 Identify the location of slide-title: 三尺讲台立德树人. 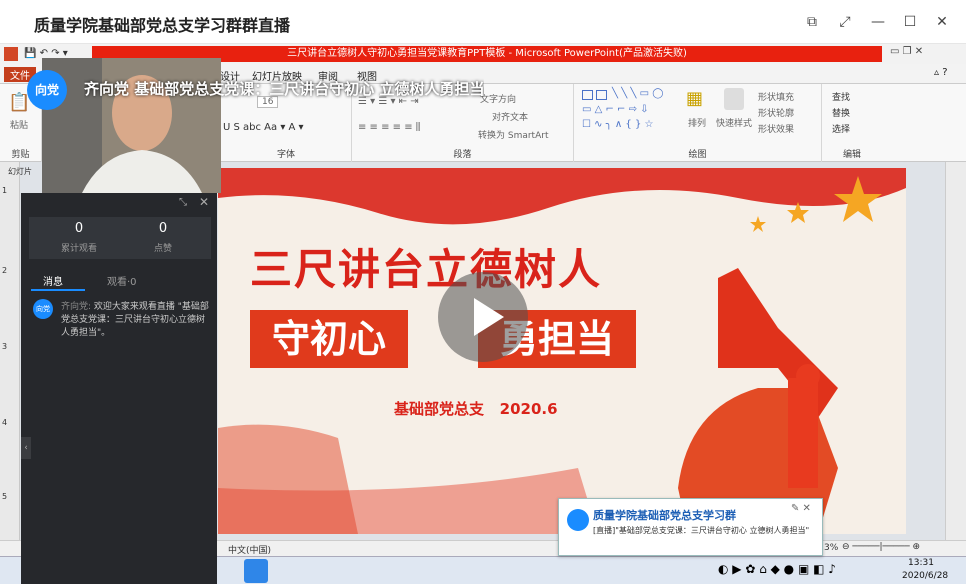
(426, 269).